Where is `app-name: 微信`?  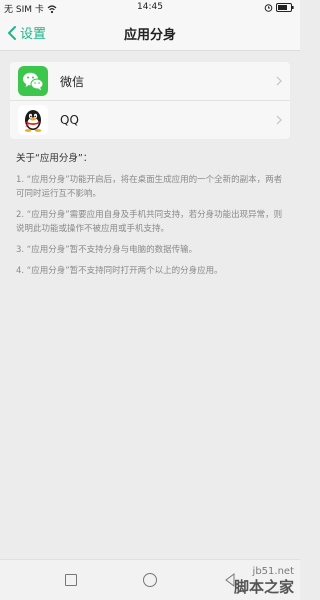
app-name: 微信 is located at coordinates (72, 81).